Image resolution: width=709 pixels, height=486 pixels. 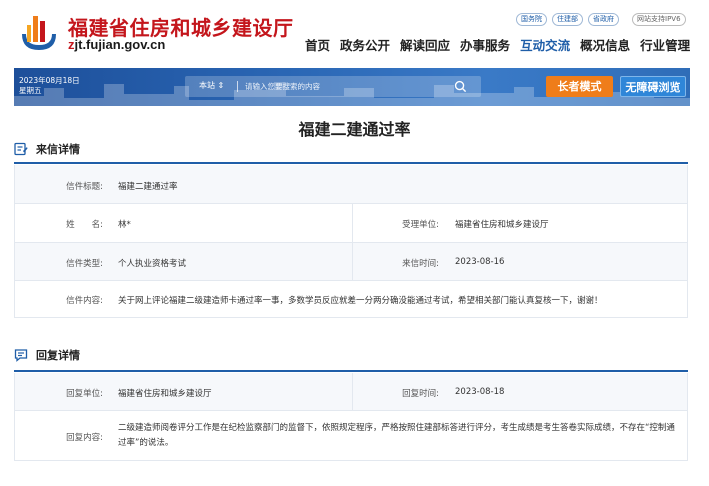 I want to click on ipv6-badge: 网站支持IPV6, so click(x=659, y=19).